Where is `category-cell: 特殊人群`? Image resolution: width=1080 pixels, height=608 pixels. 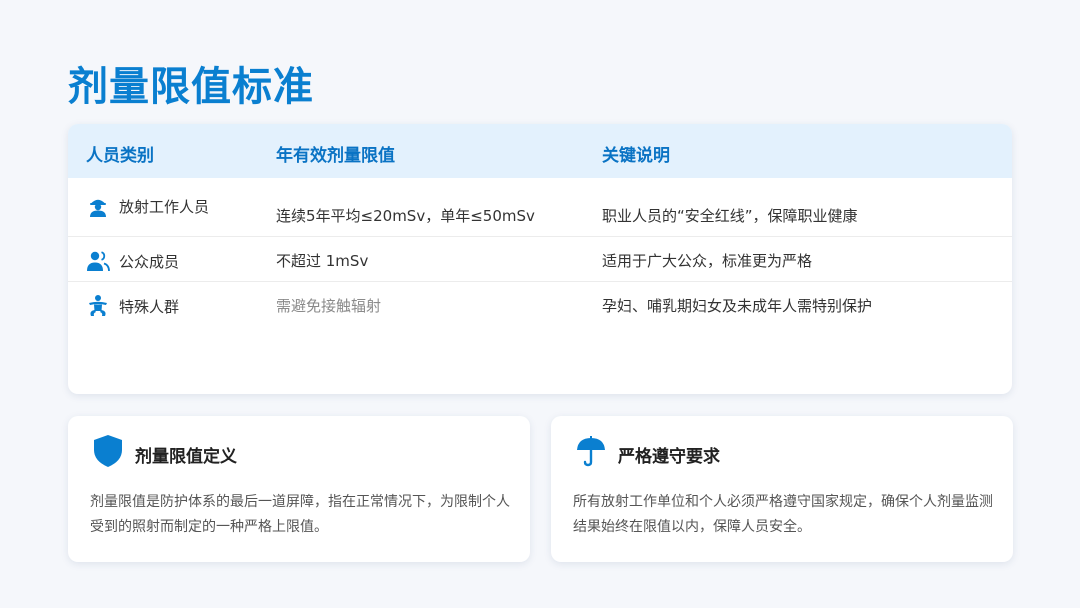
category-cell: 特殊人群 is located at coordinates (132, 306).